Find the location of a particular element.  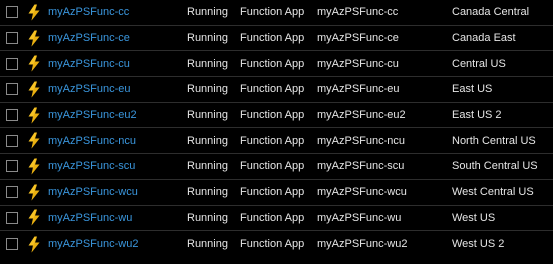

location-text: Canada East is located at coordinates (484, 38).